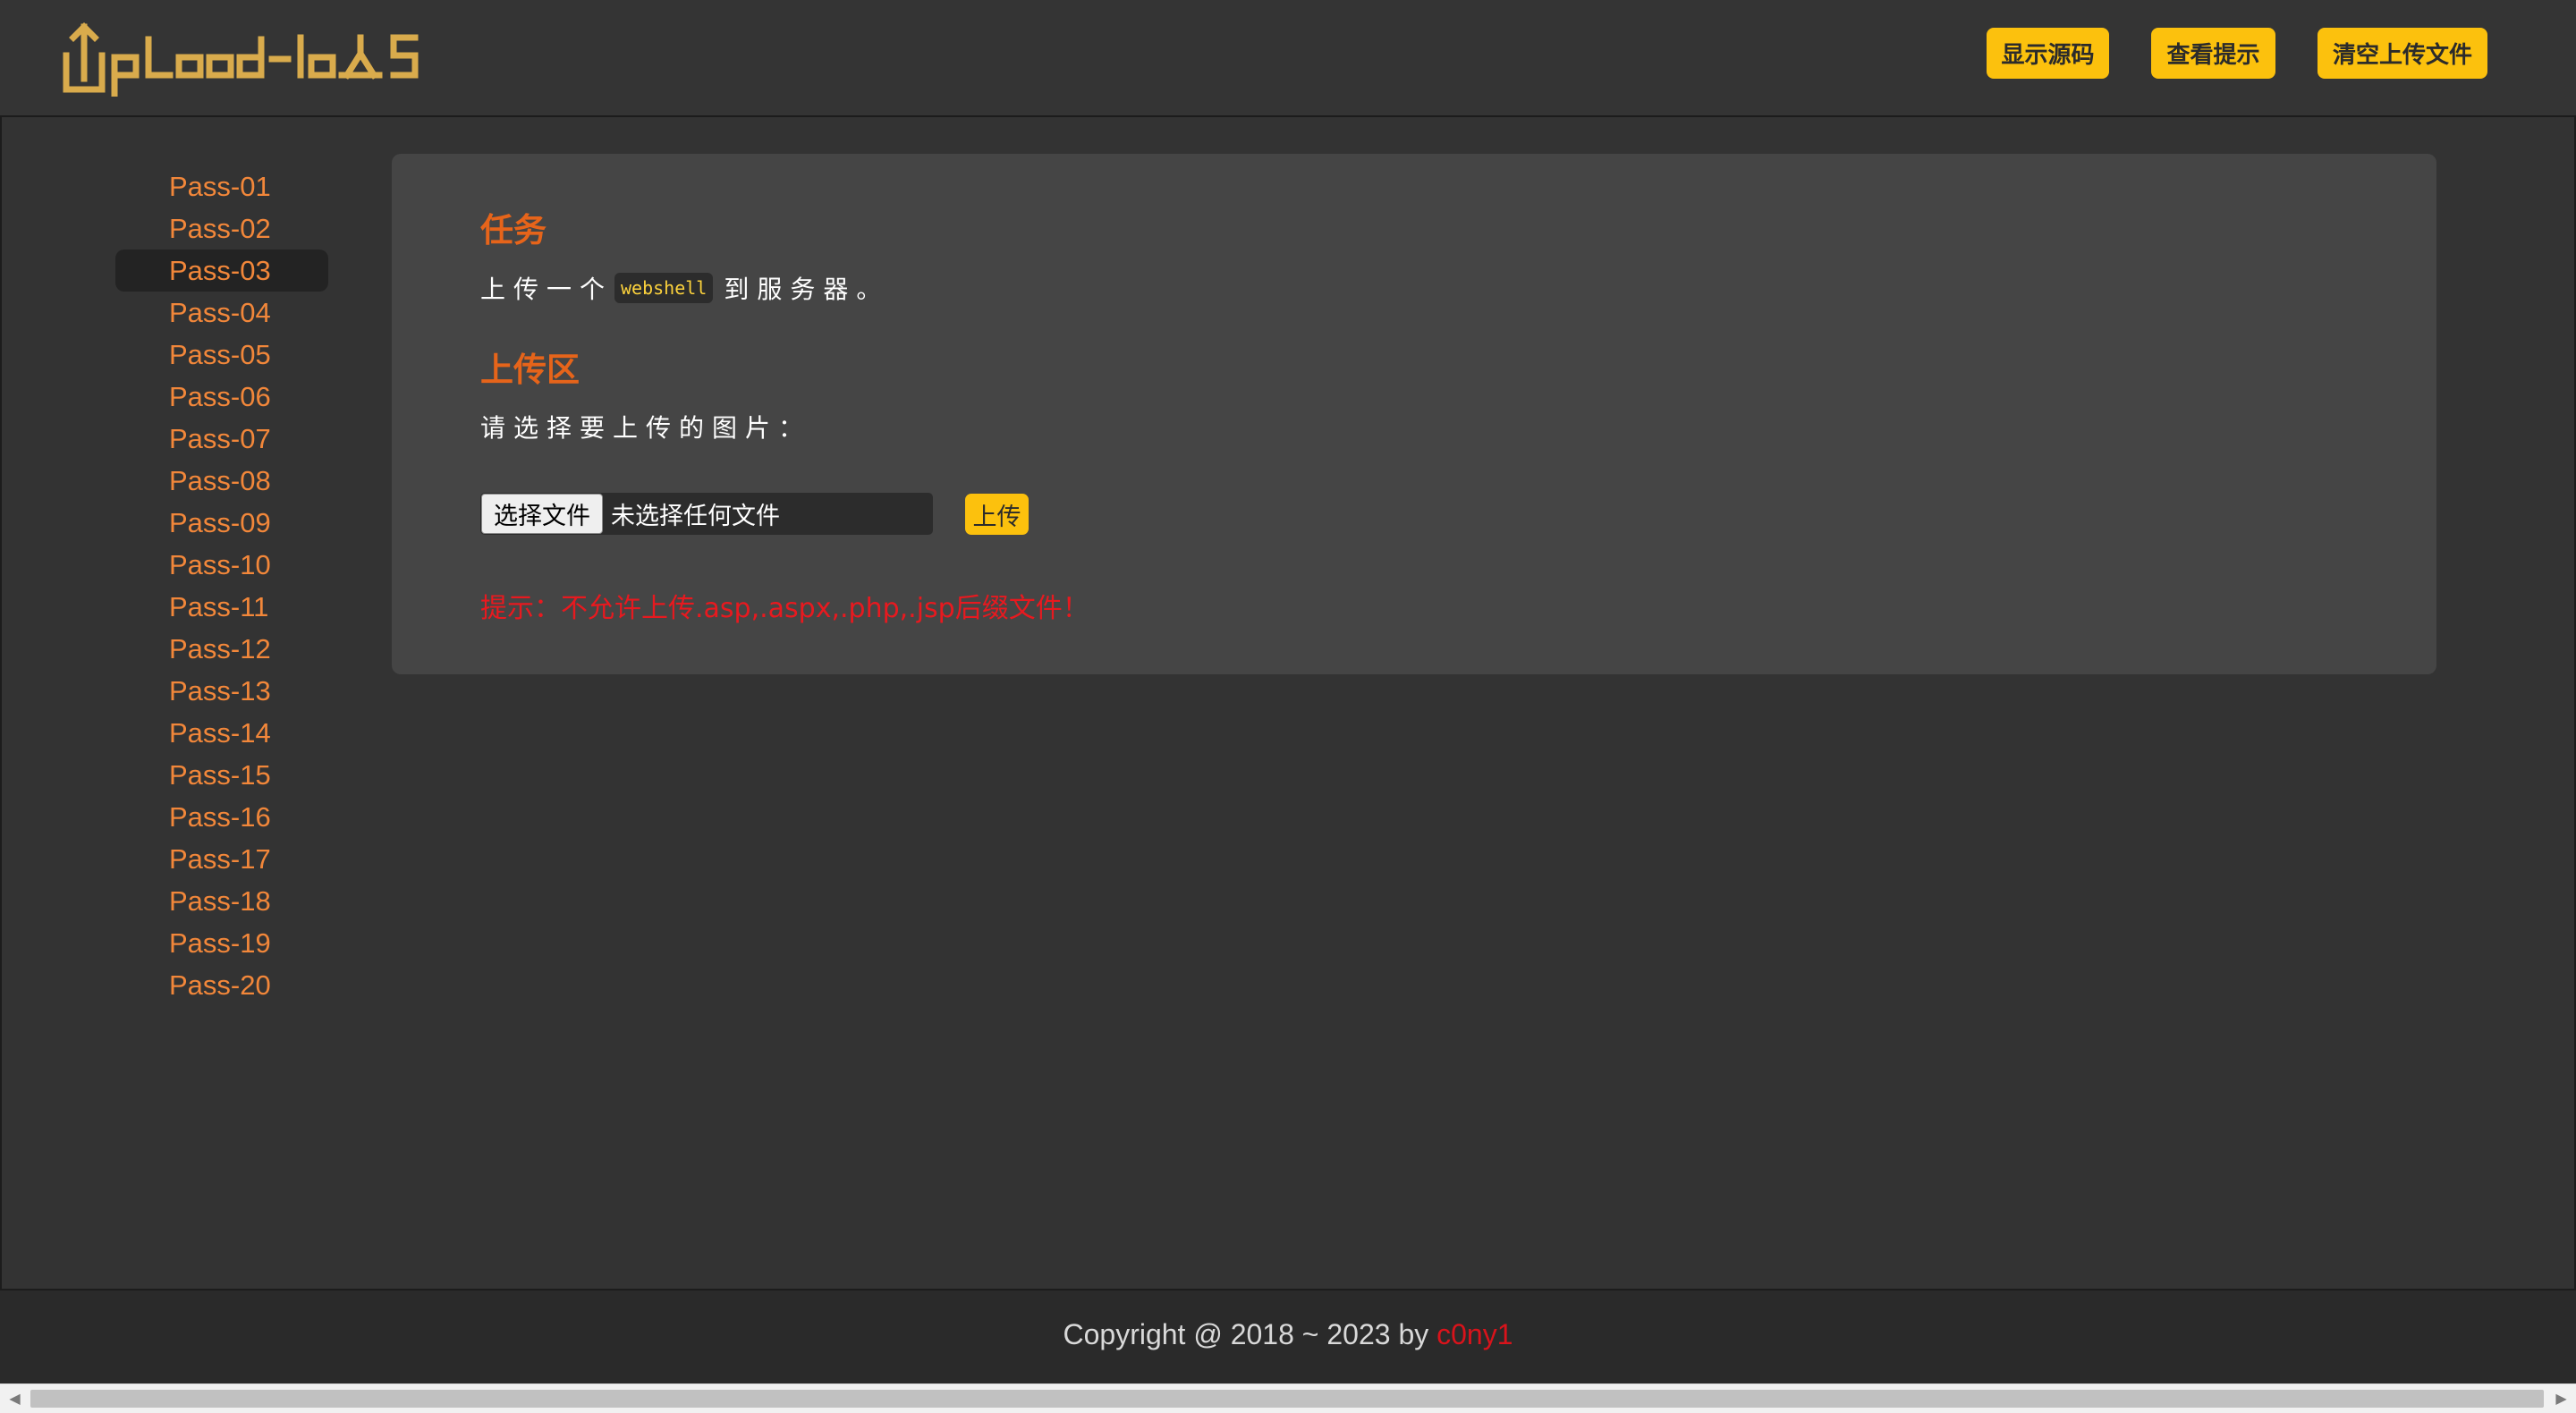 This screenshot has height=1413, width=2576. I want to click on file-status: 未选择任何文件, so click(695, 516).